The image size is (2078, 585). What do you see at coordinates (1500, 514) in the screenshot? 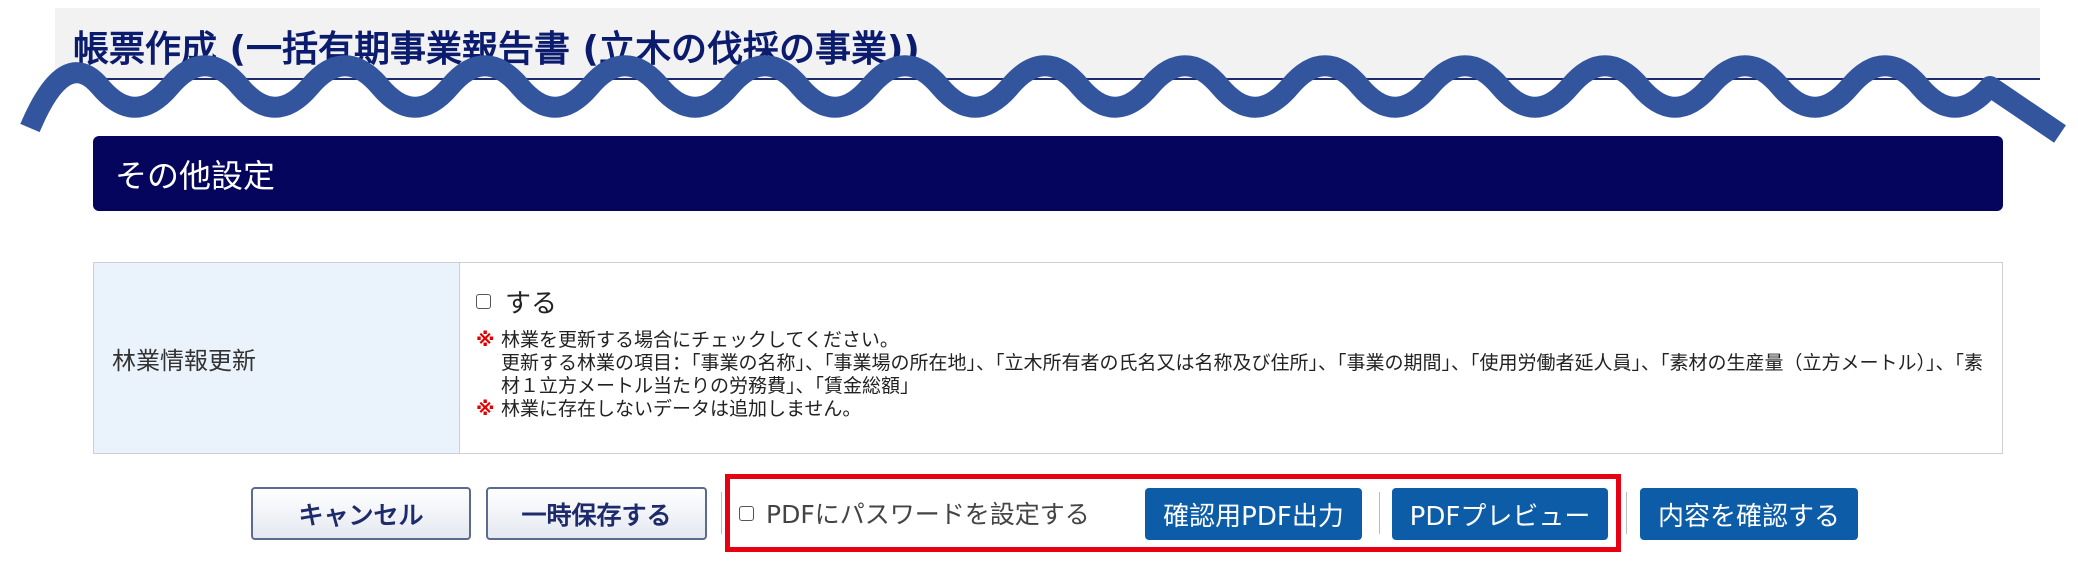
I see `pdf-preview-button: PDFプレビュー` at bounding box center [1500, 514].